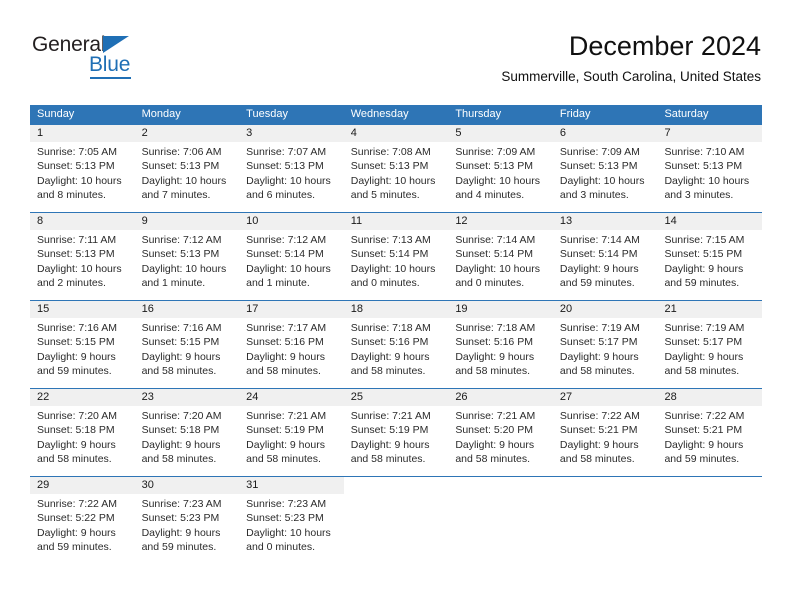 This screenshot has width=792, height=612. What do you see at coordinates (478, 114) in the screenshot?
I see `weekday-header-thursday: Thursday` at bounding box center [478, 114].